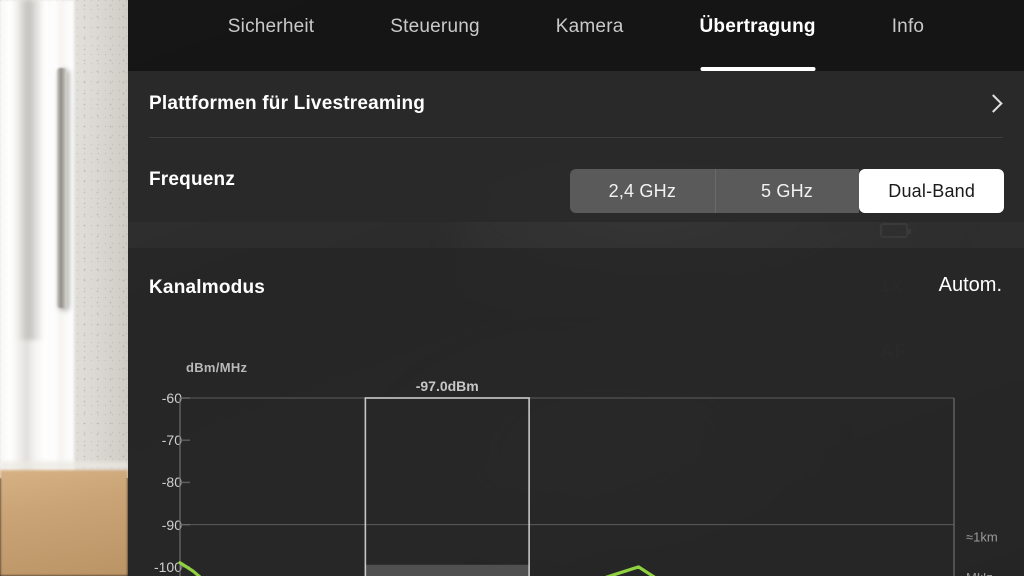 Image resolution: width=1024 pixels, height=576 pixels. What do you see at coordinates (758, 43) in the screenshot?
I see `tab-uebertragung: Übertragung` at bounding box center [758, 43].